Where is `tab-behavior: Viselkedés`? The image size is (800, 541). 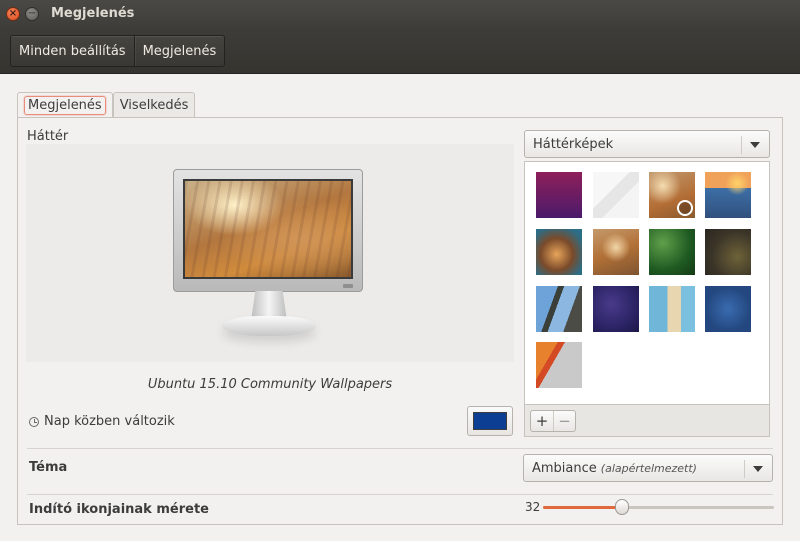 tab-behavior: Viselkedés is located at coordinates (154, 105).